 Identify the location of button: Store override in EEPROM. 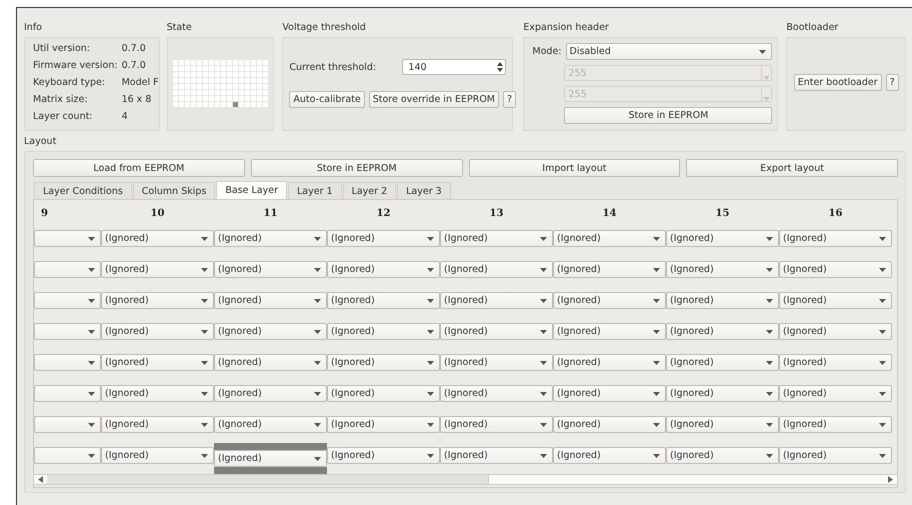
(433, 99).